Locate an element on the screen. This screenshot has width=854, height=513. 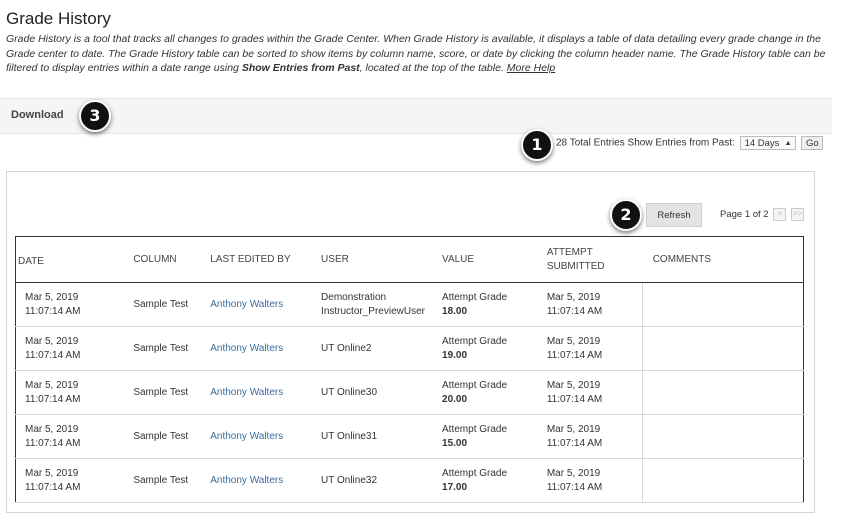
header-column: COLUMN is located at coordinates (162, 259).